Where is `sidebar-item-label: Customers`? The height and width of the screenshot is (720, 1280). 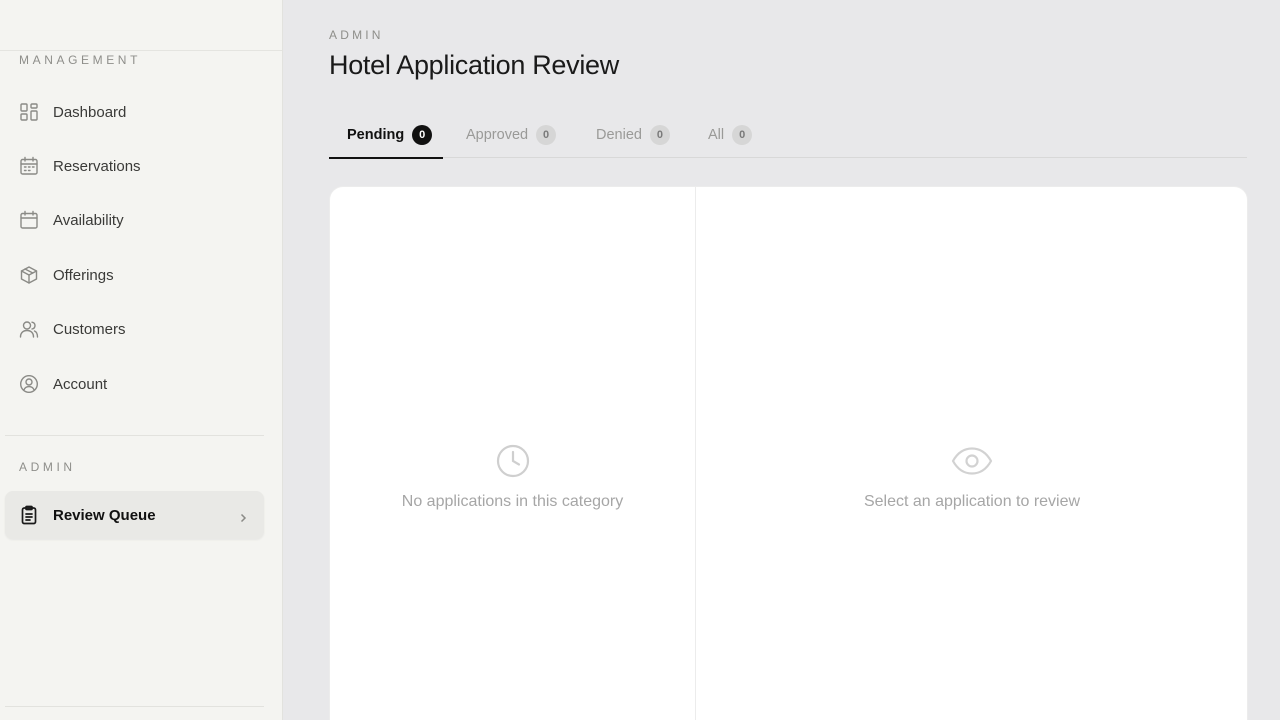 sidebar-item-label: Customers is located at coordinates (89, 329).